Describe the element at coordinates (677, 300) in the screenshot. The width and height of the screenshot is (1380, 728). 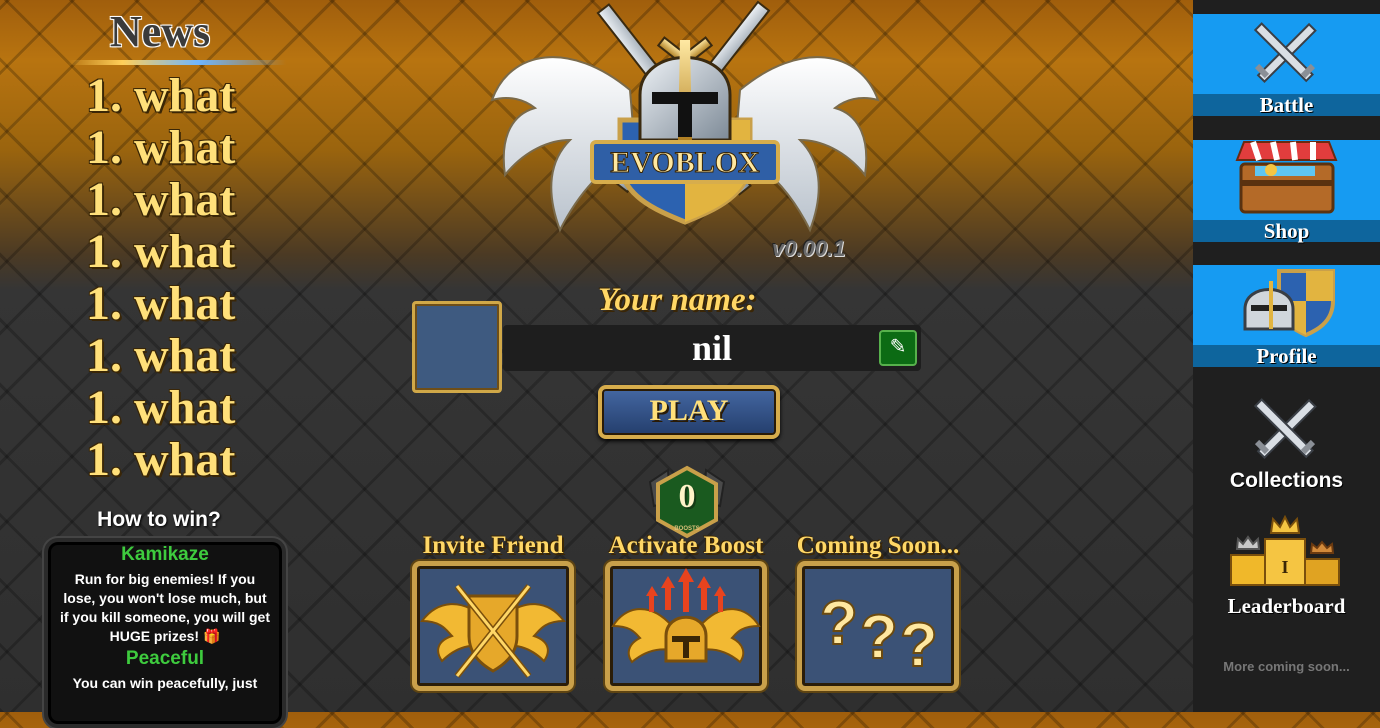
I see `your-name-label: Your name:` at that location.